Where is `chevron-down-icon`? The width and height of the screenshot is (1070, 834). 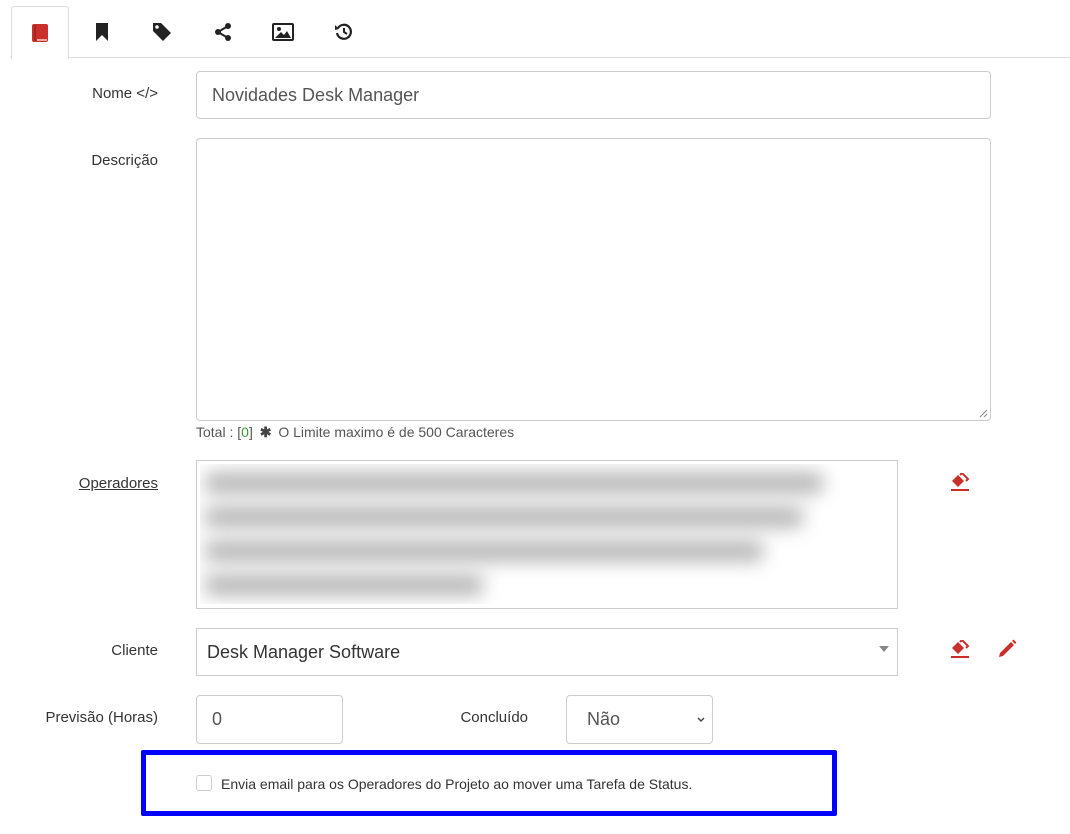 chevron-down-icon is located at coordinates (701, 720).